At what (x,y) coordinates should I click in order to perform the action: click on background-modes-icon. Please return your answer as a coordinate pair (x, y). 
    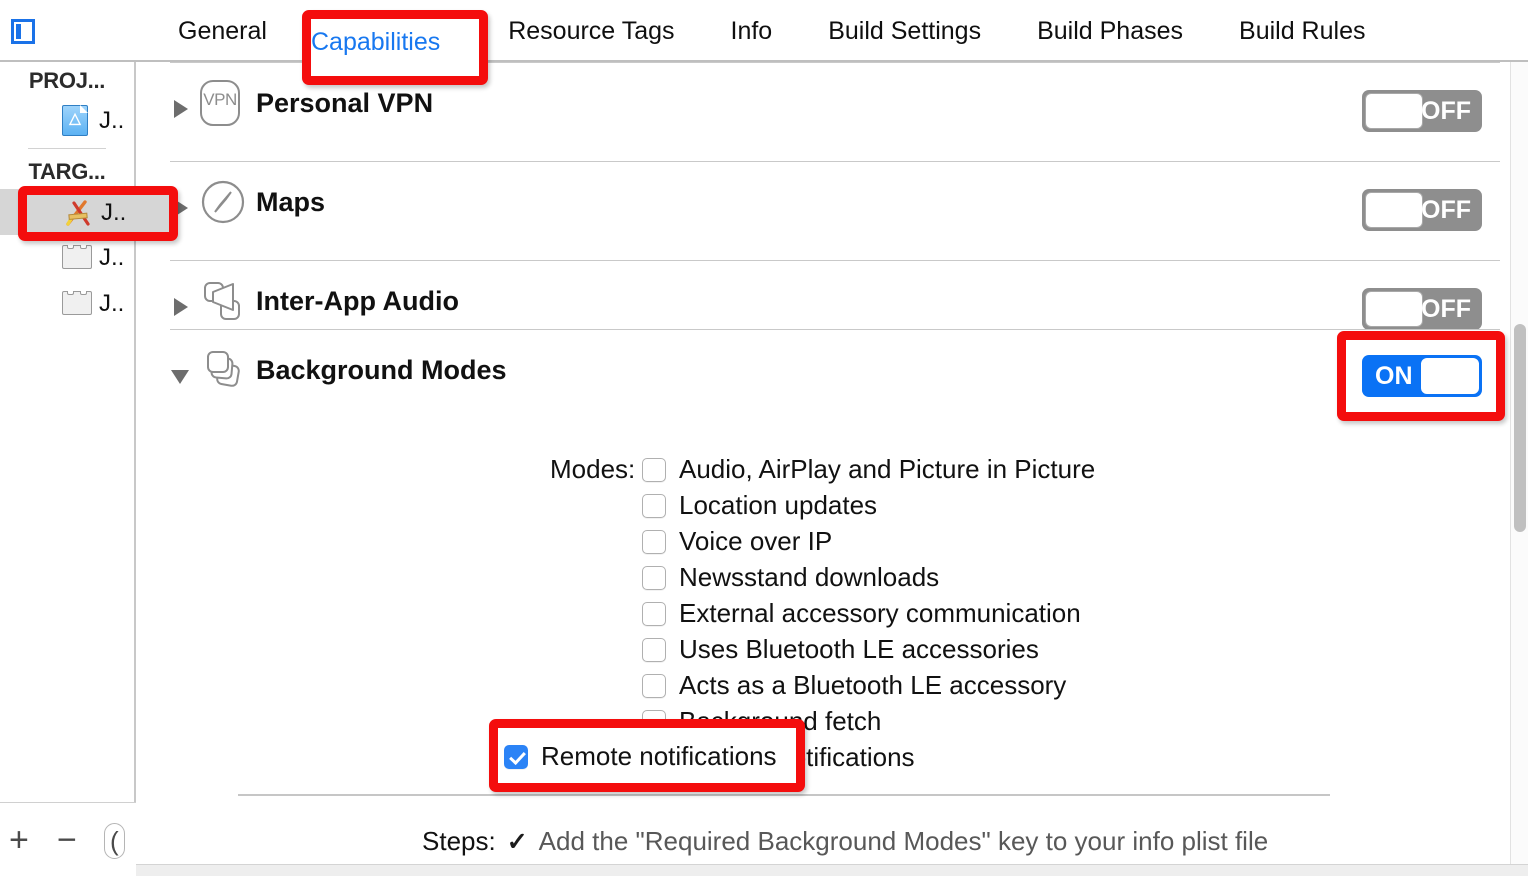
    Looking at the image, I should click on (223, 370).